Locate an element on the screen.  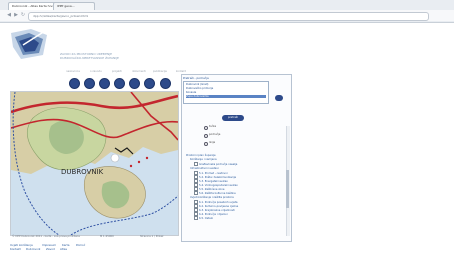
info-icon is located at coordinates (119, 83).